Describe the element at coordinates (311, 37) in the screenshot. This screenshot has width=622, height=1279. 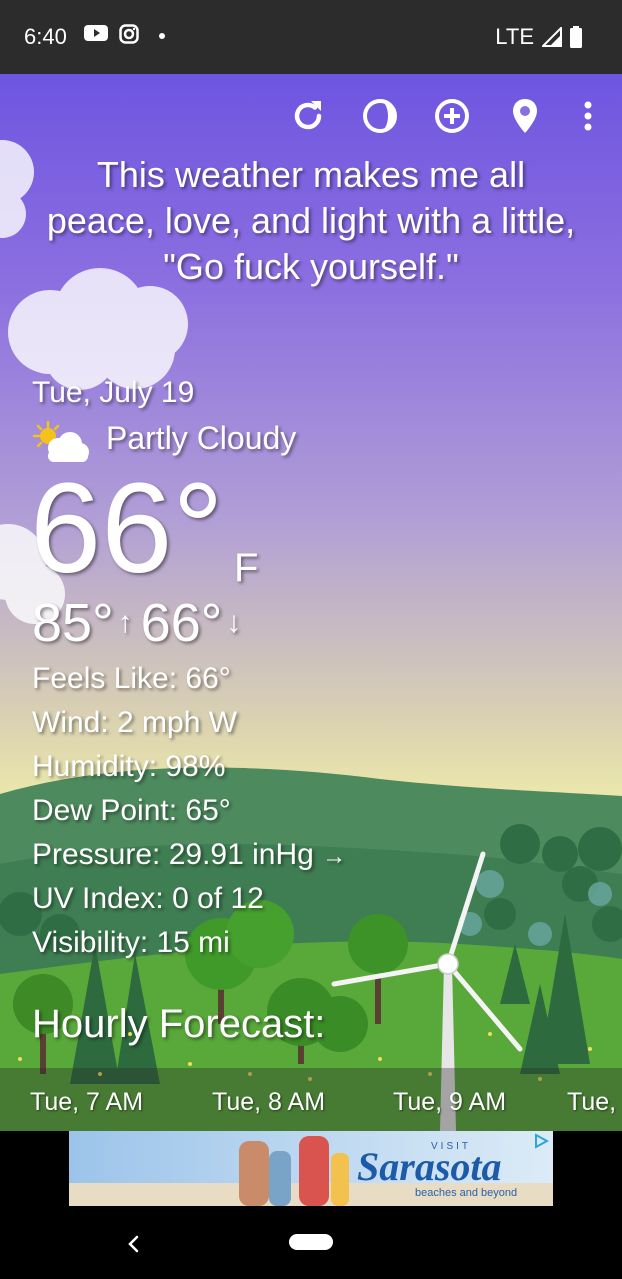
I see `status-bar: 6:40 LTE` at that location.